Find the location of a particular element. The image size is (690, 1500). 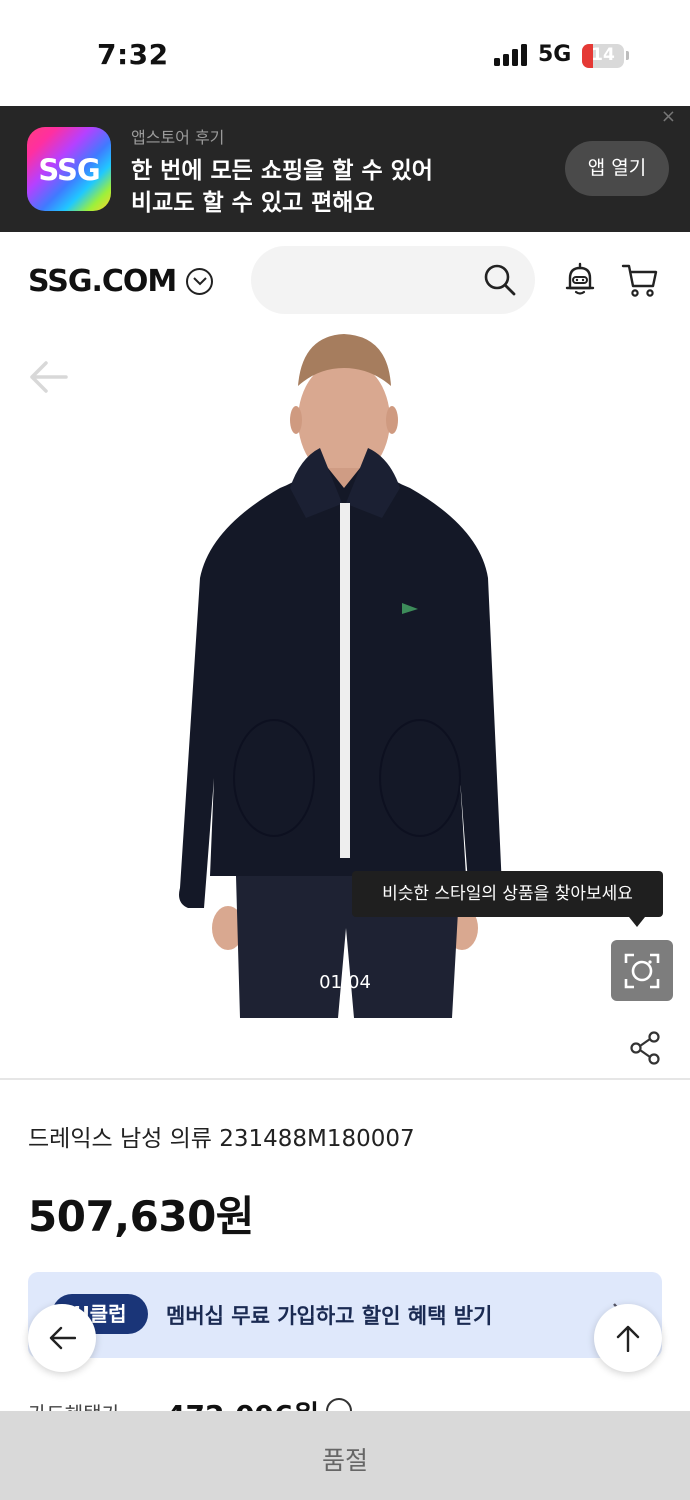

network-label: 5G is located at coordinates (555, 54).